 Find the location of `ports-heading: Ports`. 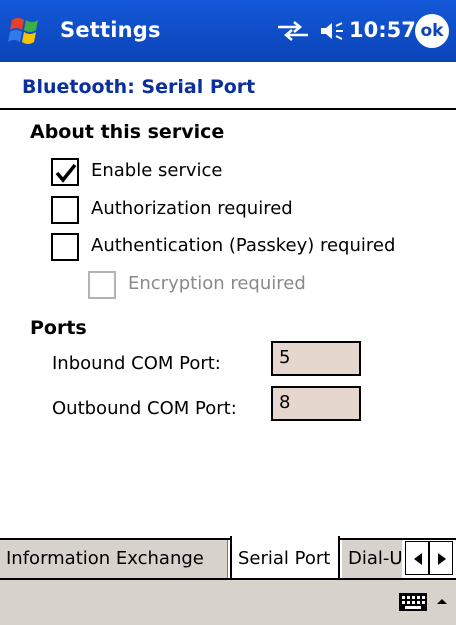

ports-heading: Ports is located at coordinates (58, 328).